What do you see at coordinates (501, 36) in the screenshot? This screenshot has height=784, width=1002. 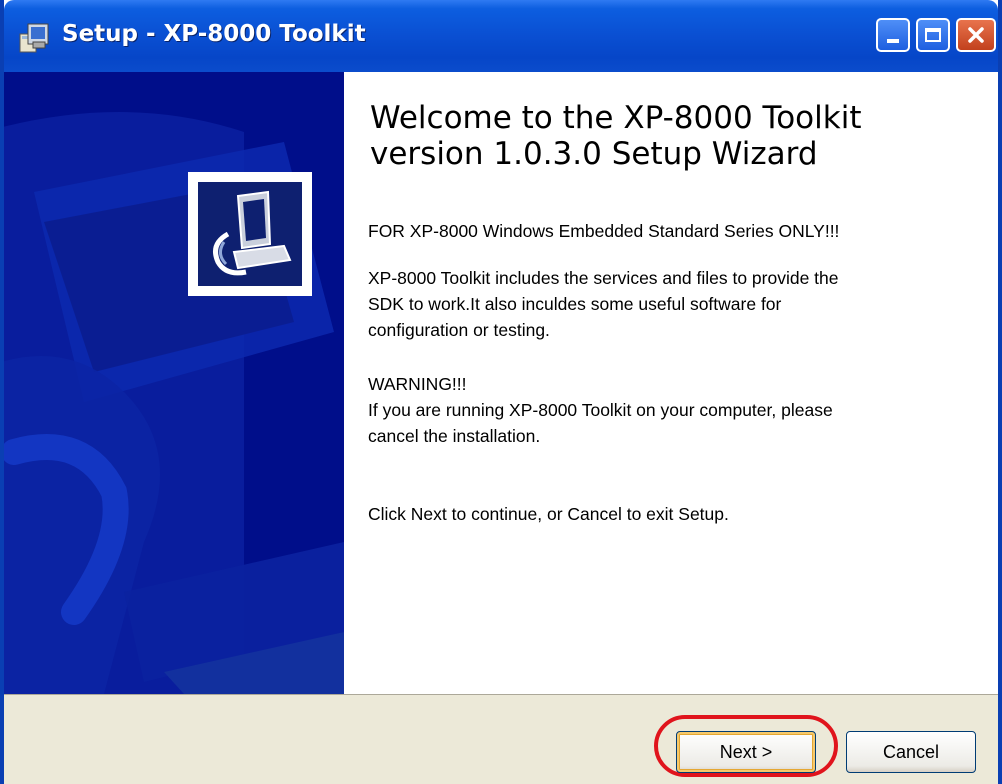 I see `title-bar: Setup - XP-8000 Toolkit` at bounding box center [501, 36].